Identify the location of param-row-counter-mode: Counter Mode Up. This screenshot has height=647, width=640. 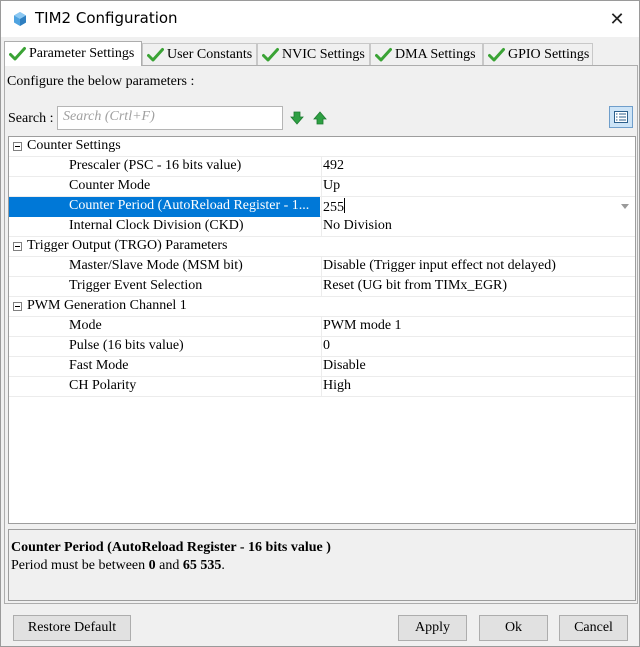
(322, 187).